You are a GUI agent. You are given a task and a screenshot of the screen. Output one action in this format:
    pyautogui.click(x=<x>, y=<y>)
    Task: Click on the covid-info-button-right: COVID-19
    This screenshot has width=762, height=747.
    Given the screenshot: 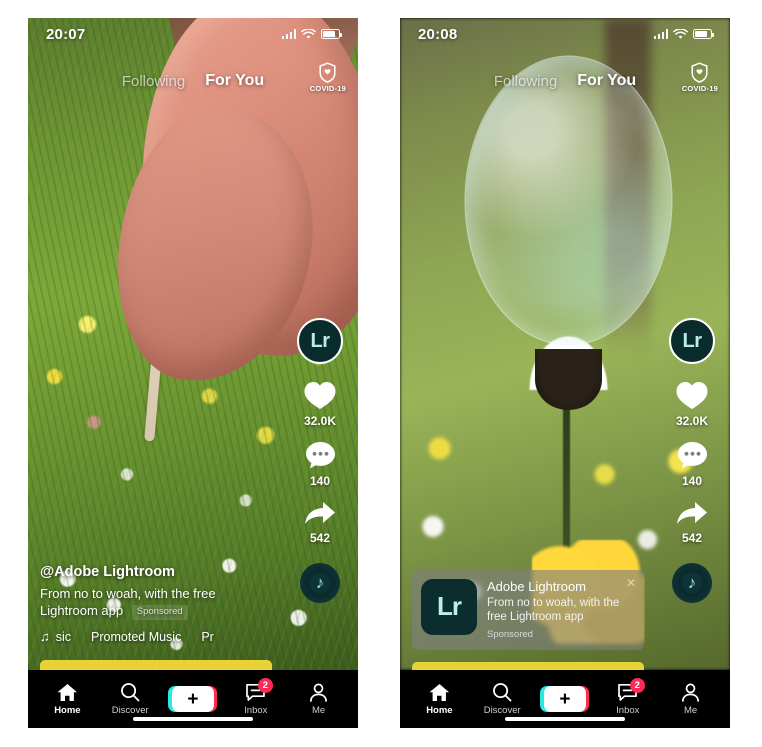 What is the action you would take?
    pyautogui.click(x=700, y=77)
    